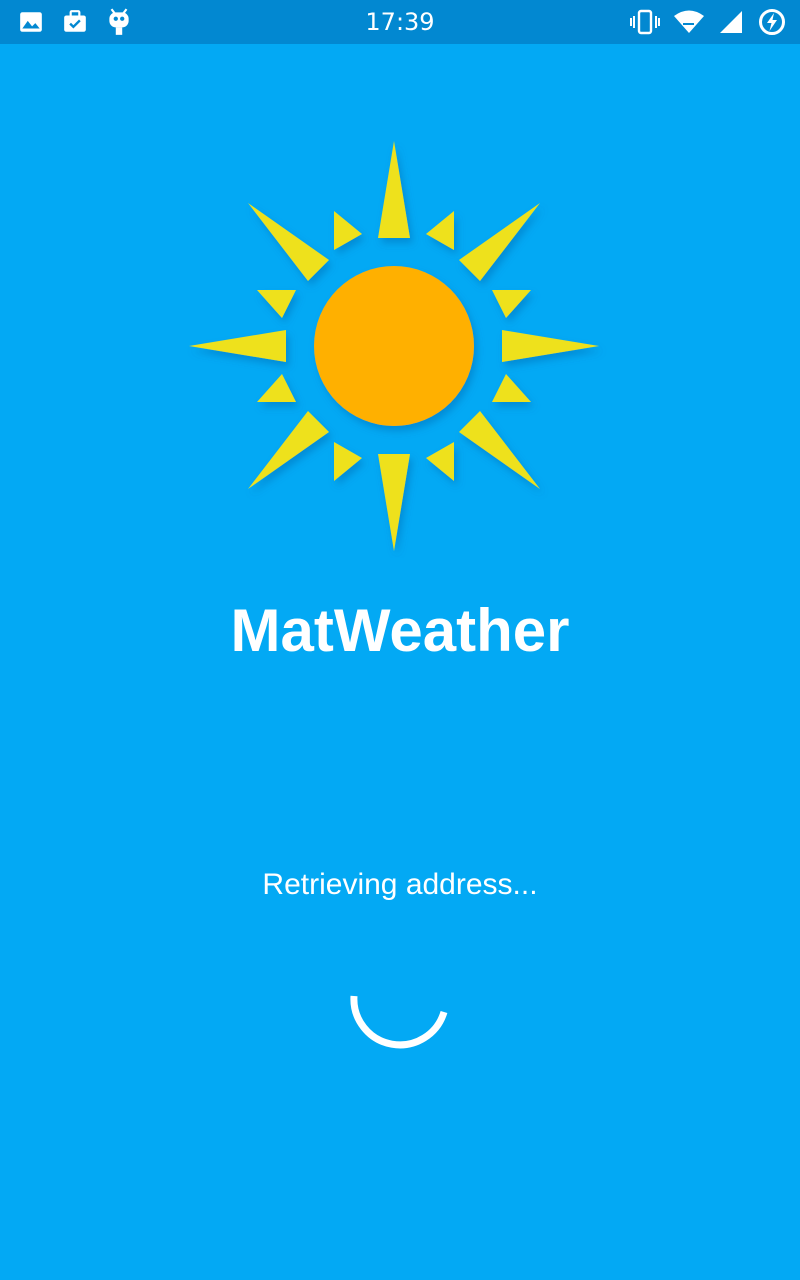 The width and height of the screenshot is (800, 1280). Describe the element at coordinates (708, 22) in the screenshot. I see `status-bar-system-icons` at that location.